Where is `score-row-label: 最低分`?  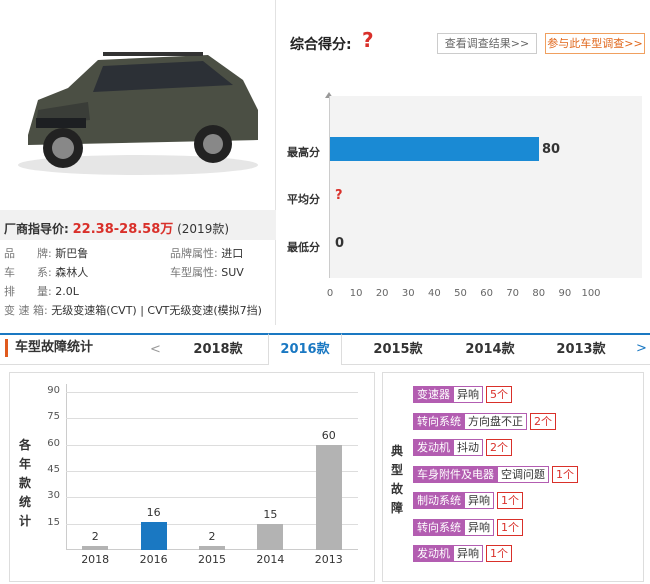
score-row-label: 最低分 is located at coordinates (303, 247).